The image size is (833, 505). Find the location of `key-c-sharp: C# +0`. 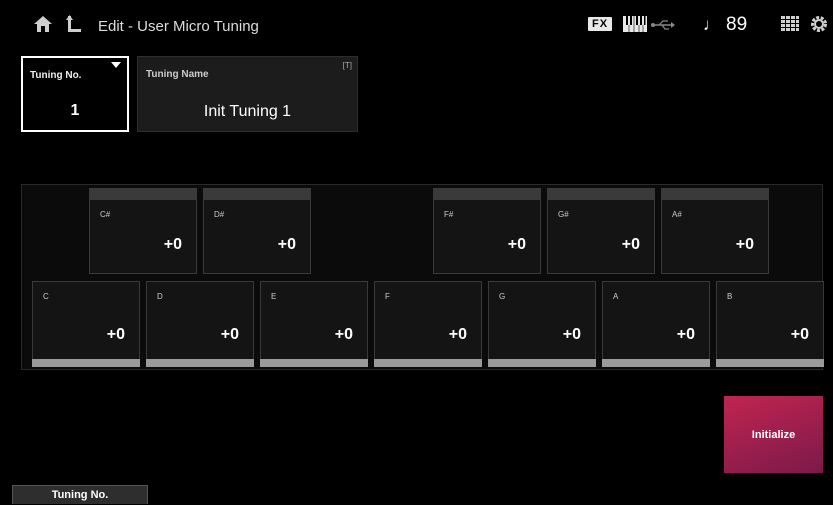

key-c-sharp: C# +0 is located at coordinates (143, 231).